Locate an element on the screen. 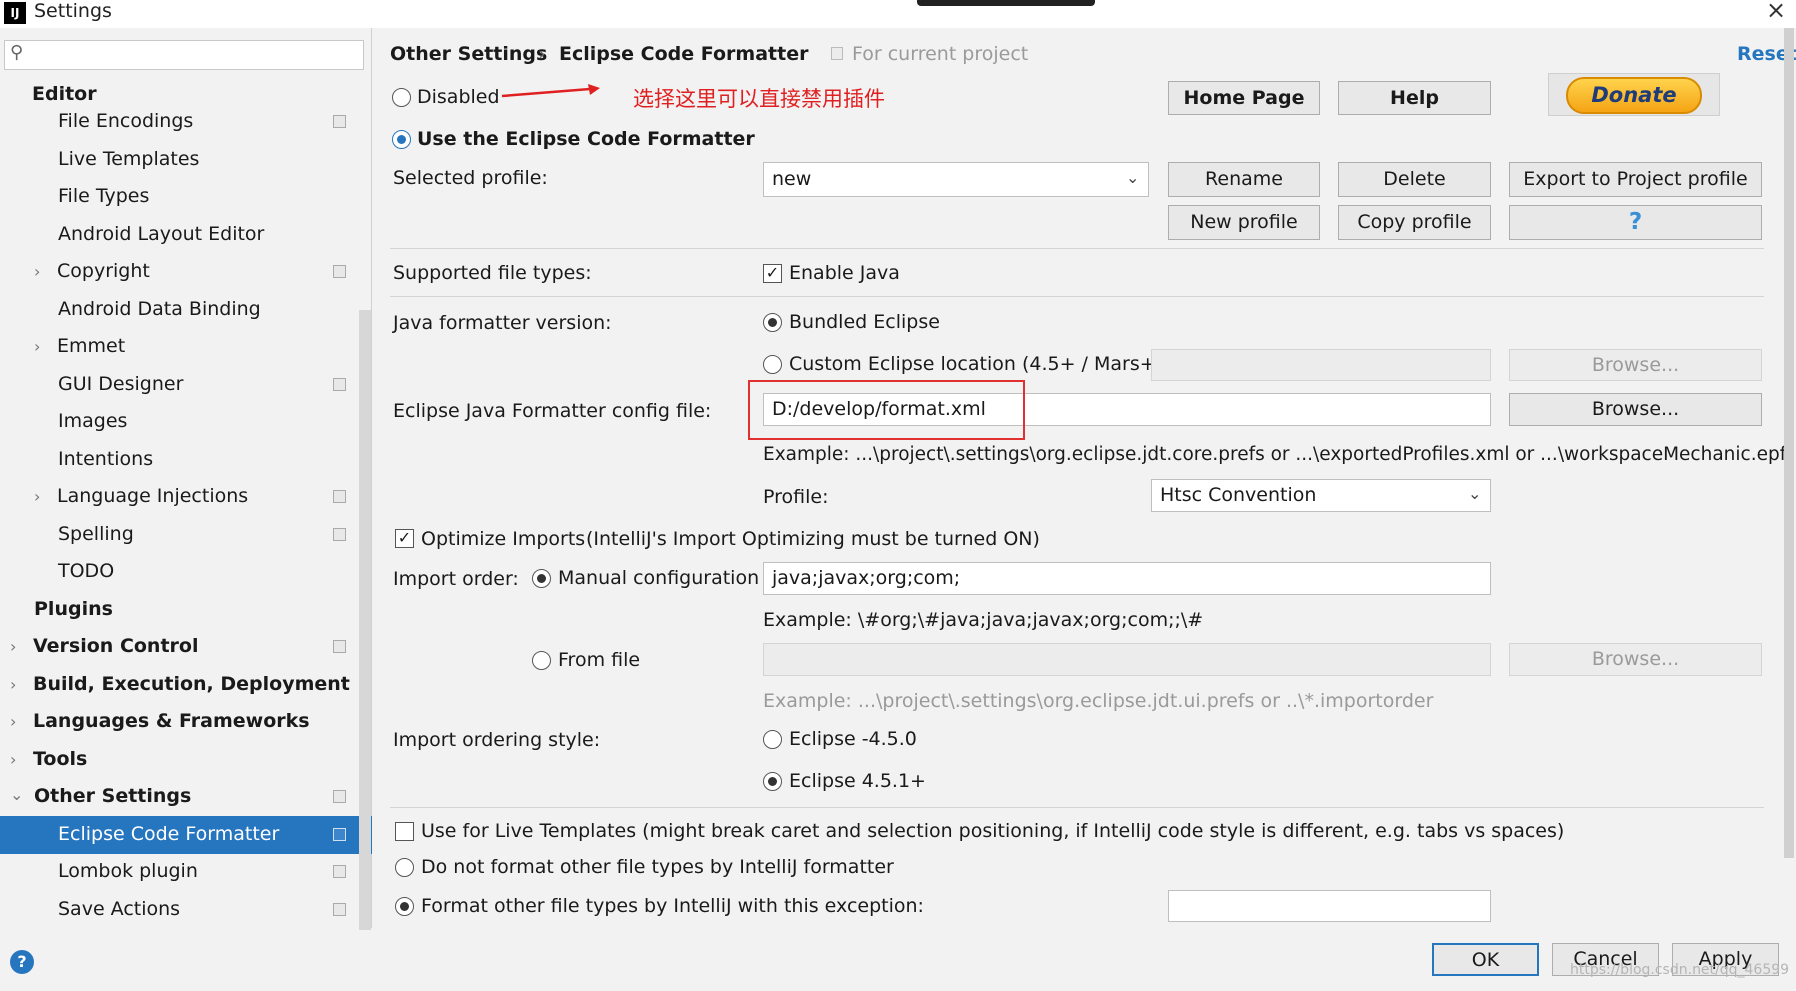 The height and width of the screenshot is (991, 1796). sidebar-item-file-encodings: File Encodings is located at coordinates (125, 121).